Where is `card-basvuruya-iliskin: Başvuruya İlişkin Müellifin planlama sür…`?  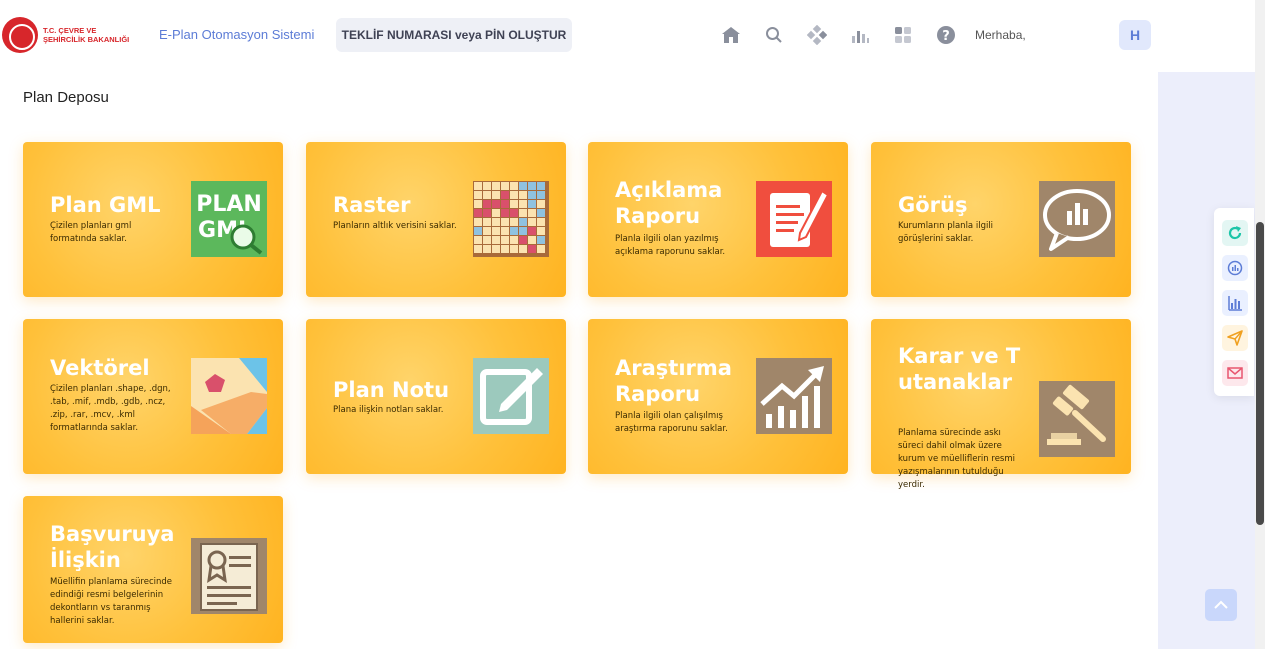 card-basvuruya-iliskin: Başvuruya İlişkin Müellifin planlama sür… is located at coordinates (153, 569).